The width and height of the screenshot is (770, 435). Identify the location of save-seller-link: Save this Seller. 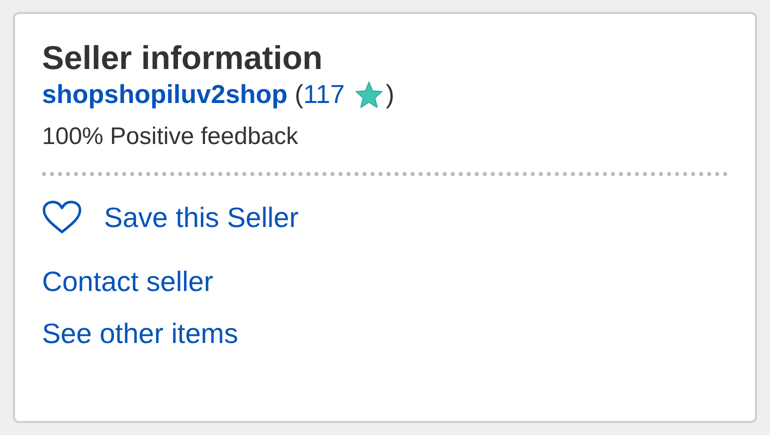
(385, 218).